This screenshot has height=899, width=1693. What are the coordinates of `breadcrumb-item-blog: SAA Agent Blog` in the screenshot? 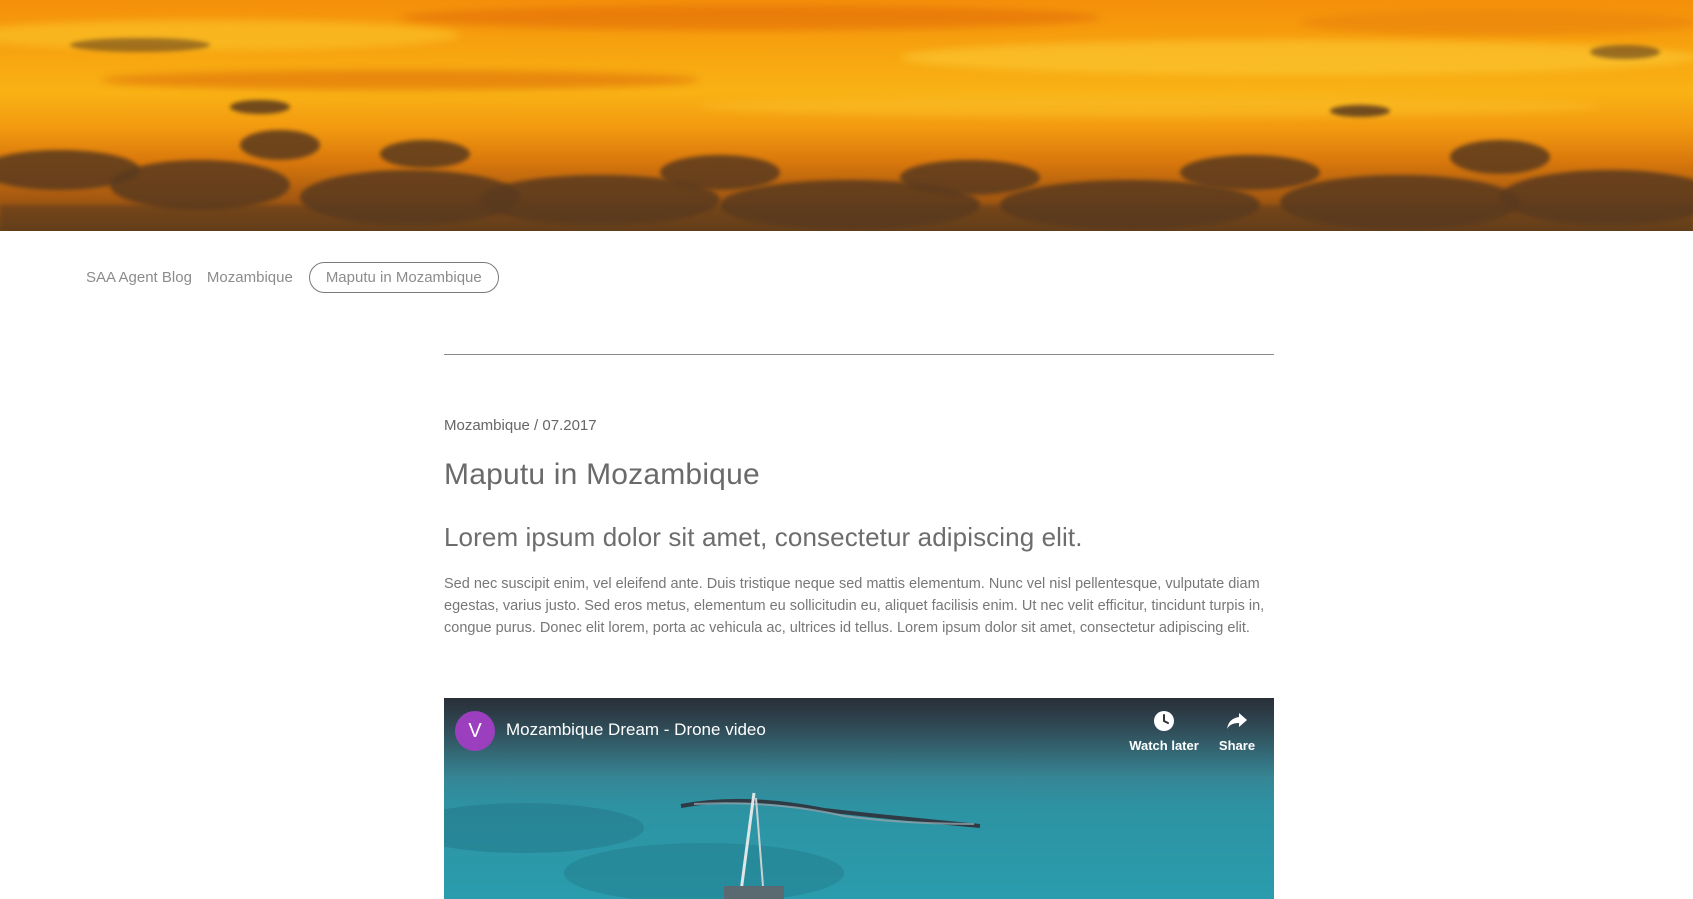 It's located at (139, 277).